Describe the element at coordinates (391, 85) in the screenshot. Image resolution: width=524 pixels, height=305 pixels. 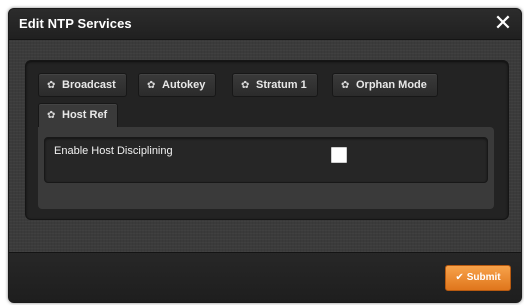
I see `tab-label: Orphan Mode` at that location.